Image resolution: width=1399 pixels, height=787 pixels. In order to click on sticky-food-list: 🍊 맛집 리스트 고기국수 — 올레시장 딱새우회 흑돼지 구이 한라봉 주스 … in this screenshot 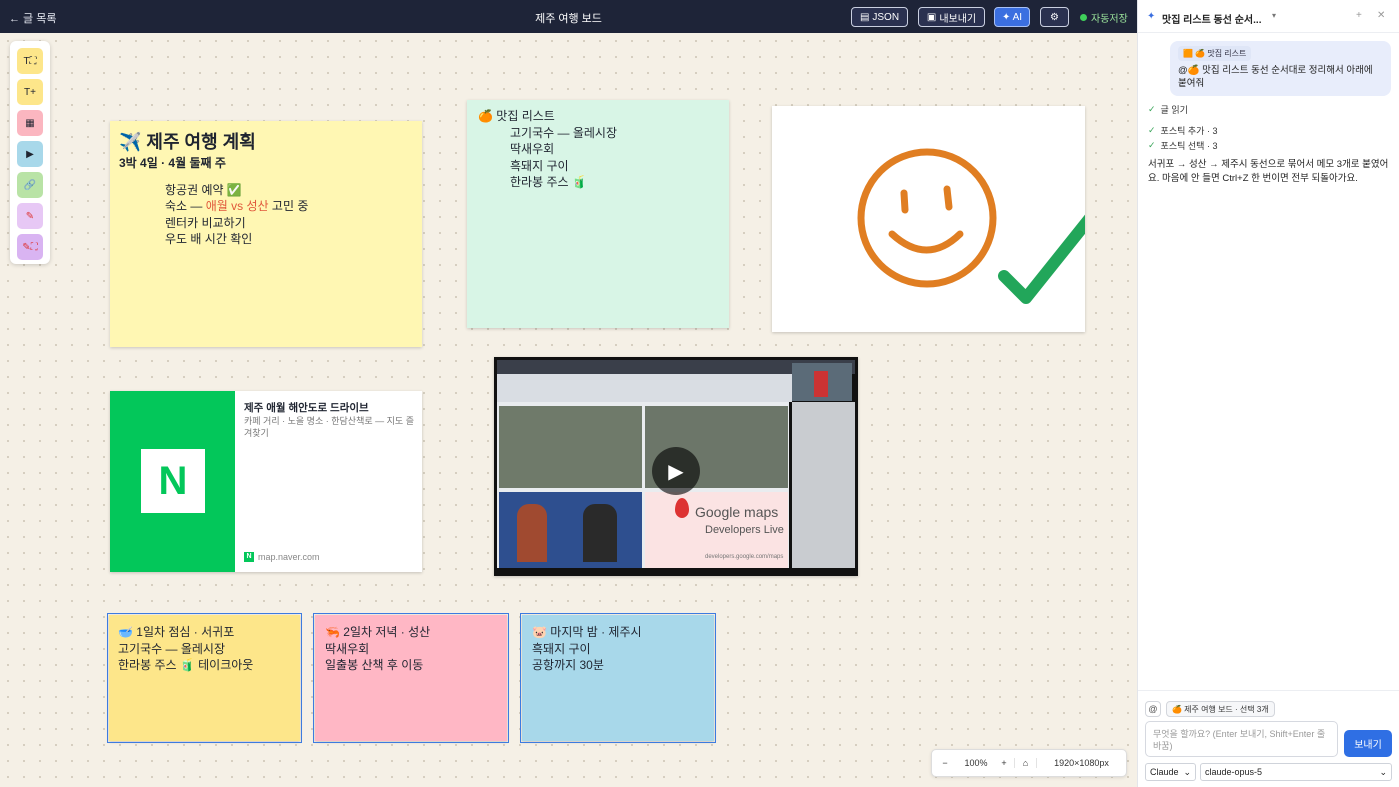, I will do `click(598, 214)`.